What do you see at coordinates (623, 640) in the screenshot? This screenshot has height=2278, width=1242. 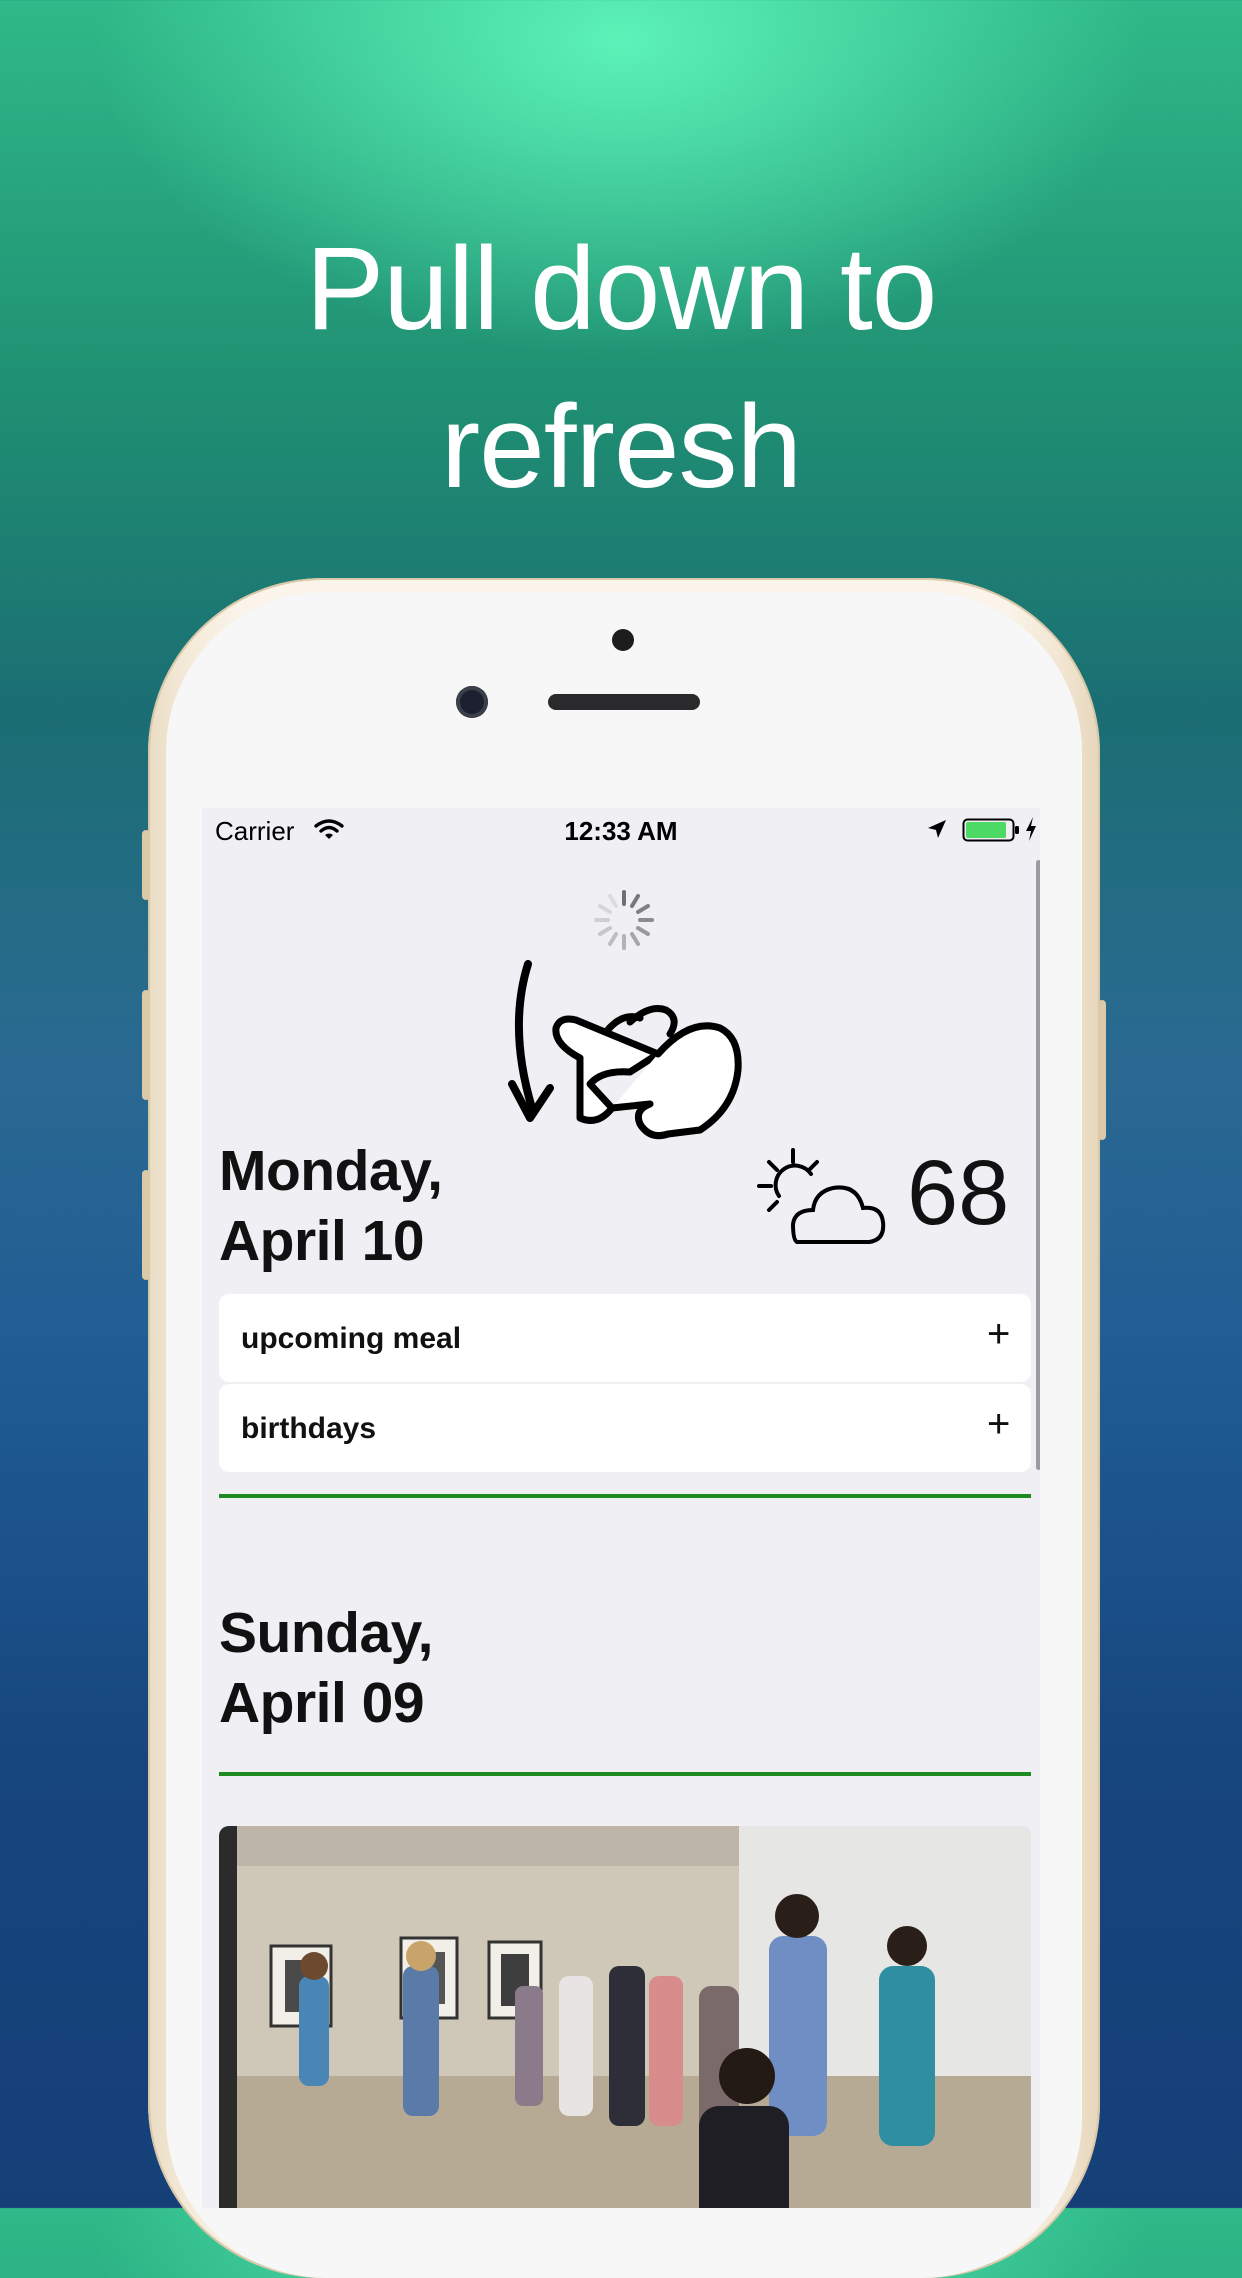 I see `proximity-sensor` at bounding box center [623, 640].